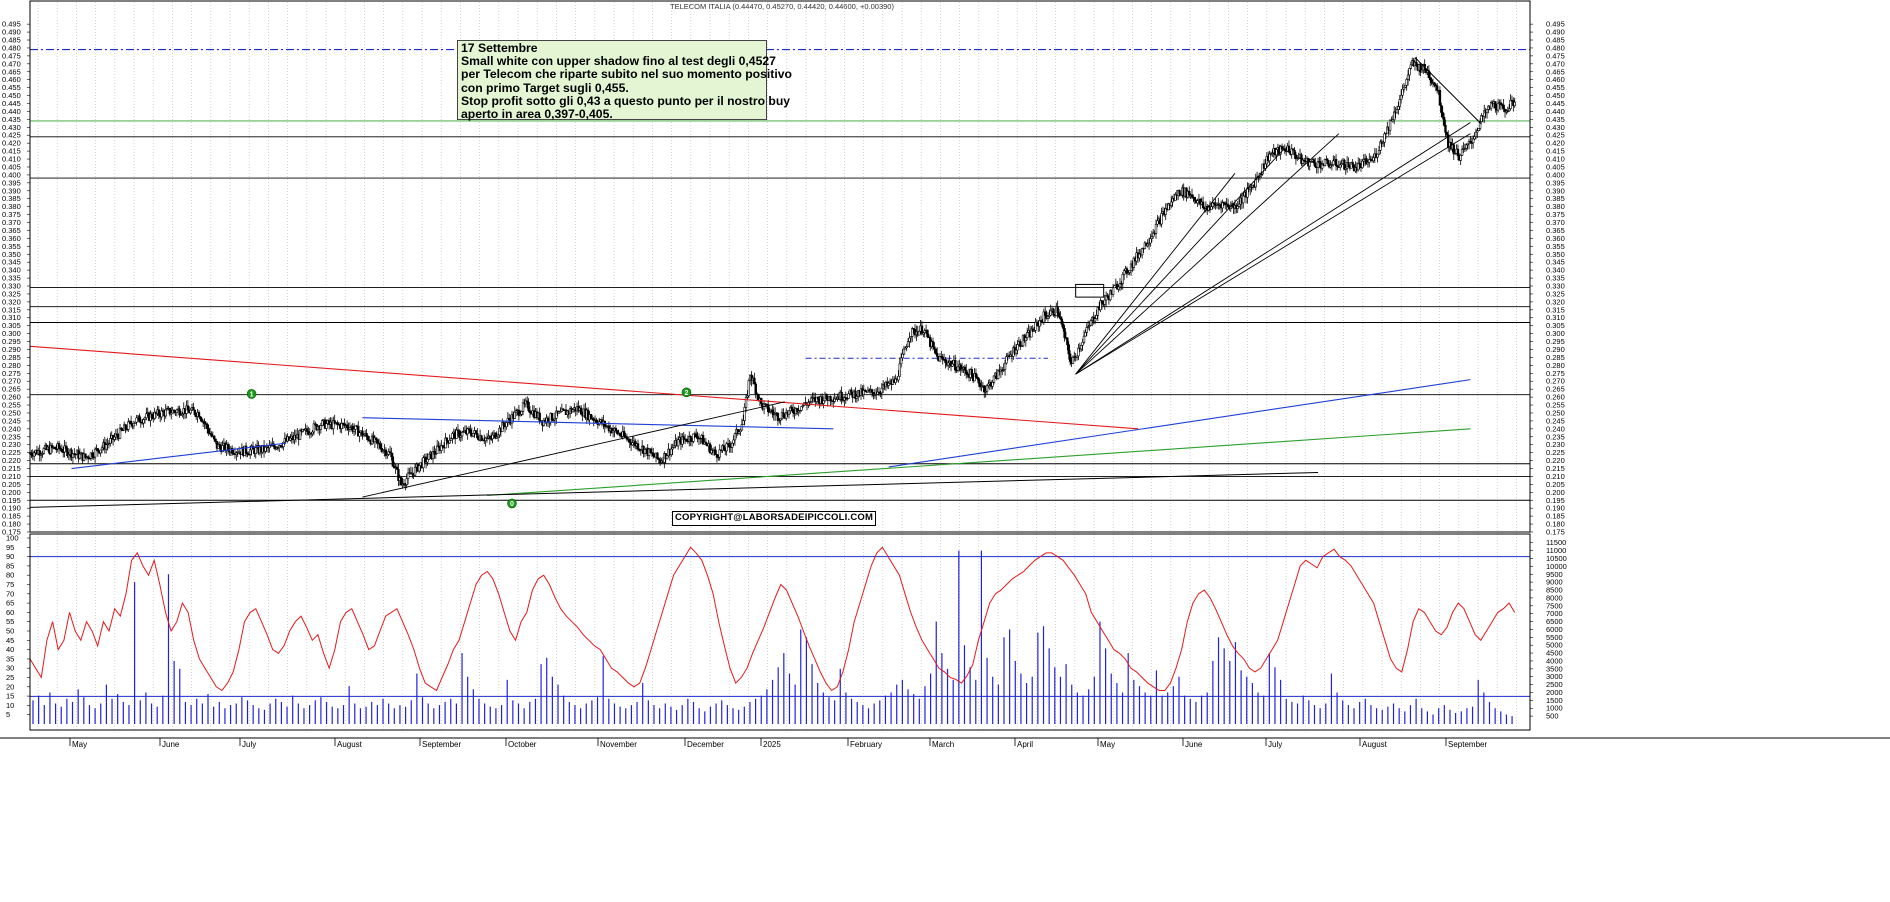  Describe the element at coordinates (11, 238) in the screenshot. I see `y-tick-label-left: 0.360` at that location.